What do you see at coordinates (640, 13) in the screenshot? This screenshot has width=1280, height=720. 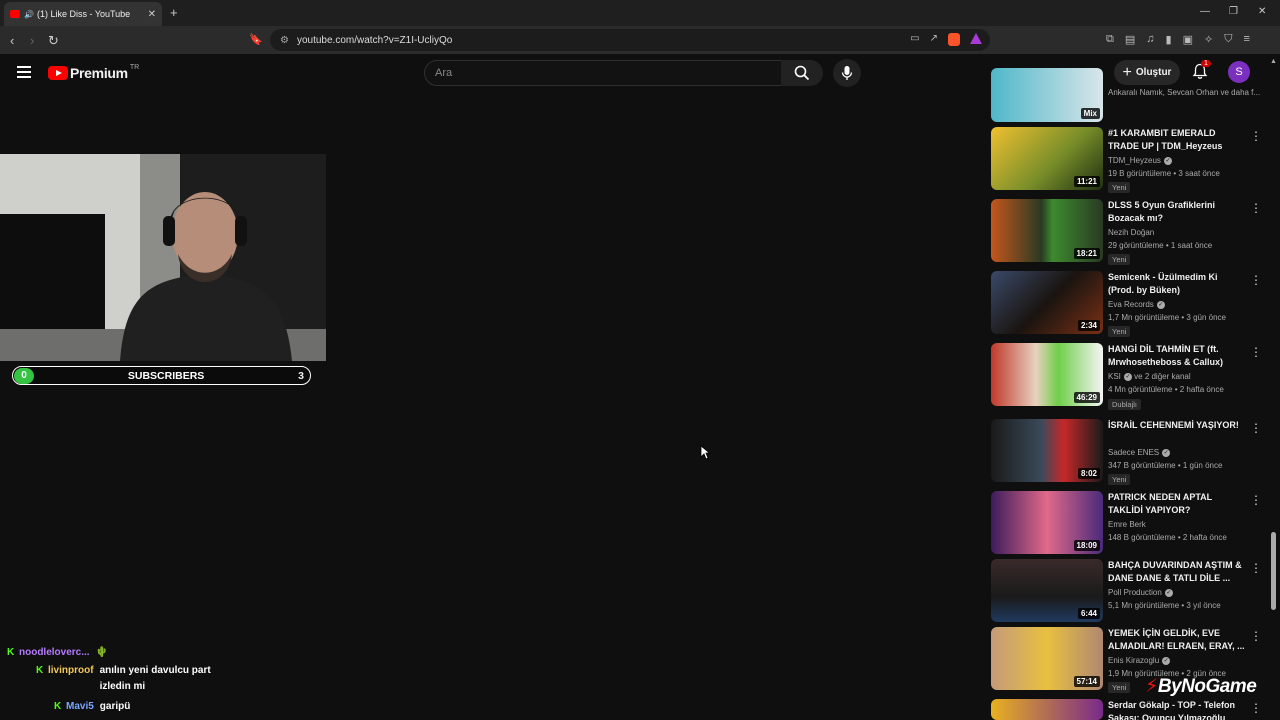 I see `browser-tab-bar: 🔊 (1) Like Diss - YouTube ✕ + — ❐ ✕` at bounding box center [640, 13].